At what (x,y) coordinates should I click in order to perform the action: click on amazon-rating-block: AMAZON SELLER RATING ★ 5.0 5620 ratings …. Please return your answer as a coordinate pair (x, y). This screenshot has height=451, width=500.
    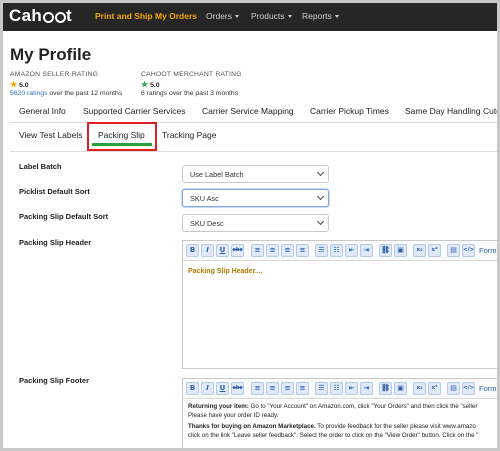
    Looking at the image, I should click on (66, 84).